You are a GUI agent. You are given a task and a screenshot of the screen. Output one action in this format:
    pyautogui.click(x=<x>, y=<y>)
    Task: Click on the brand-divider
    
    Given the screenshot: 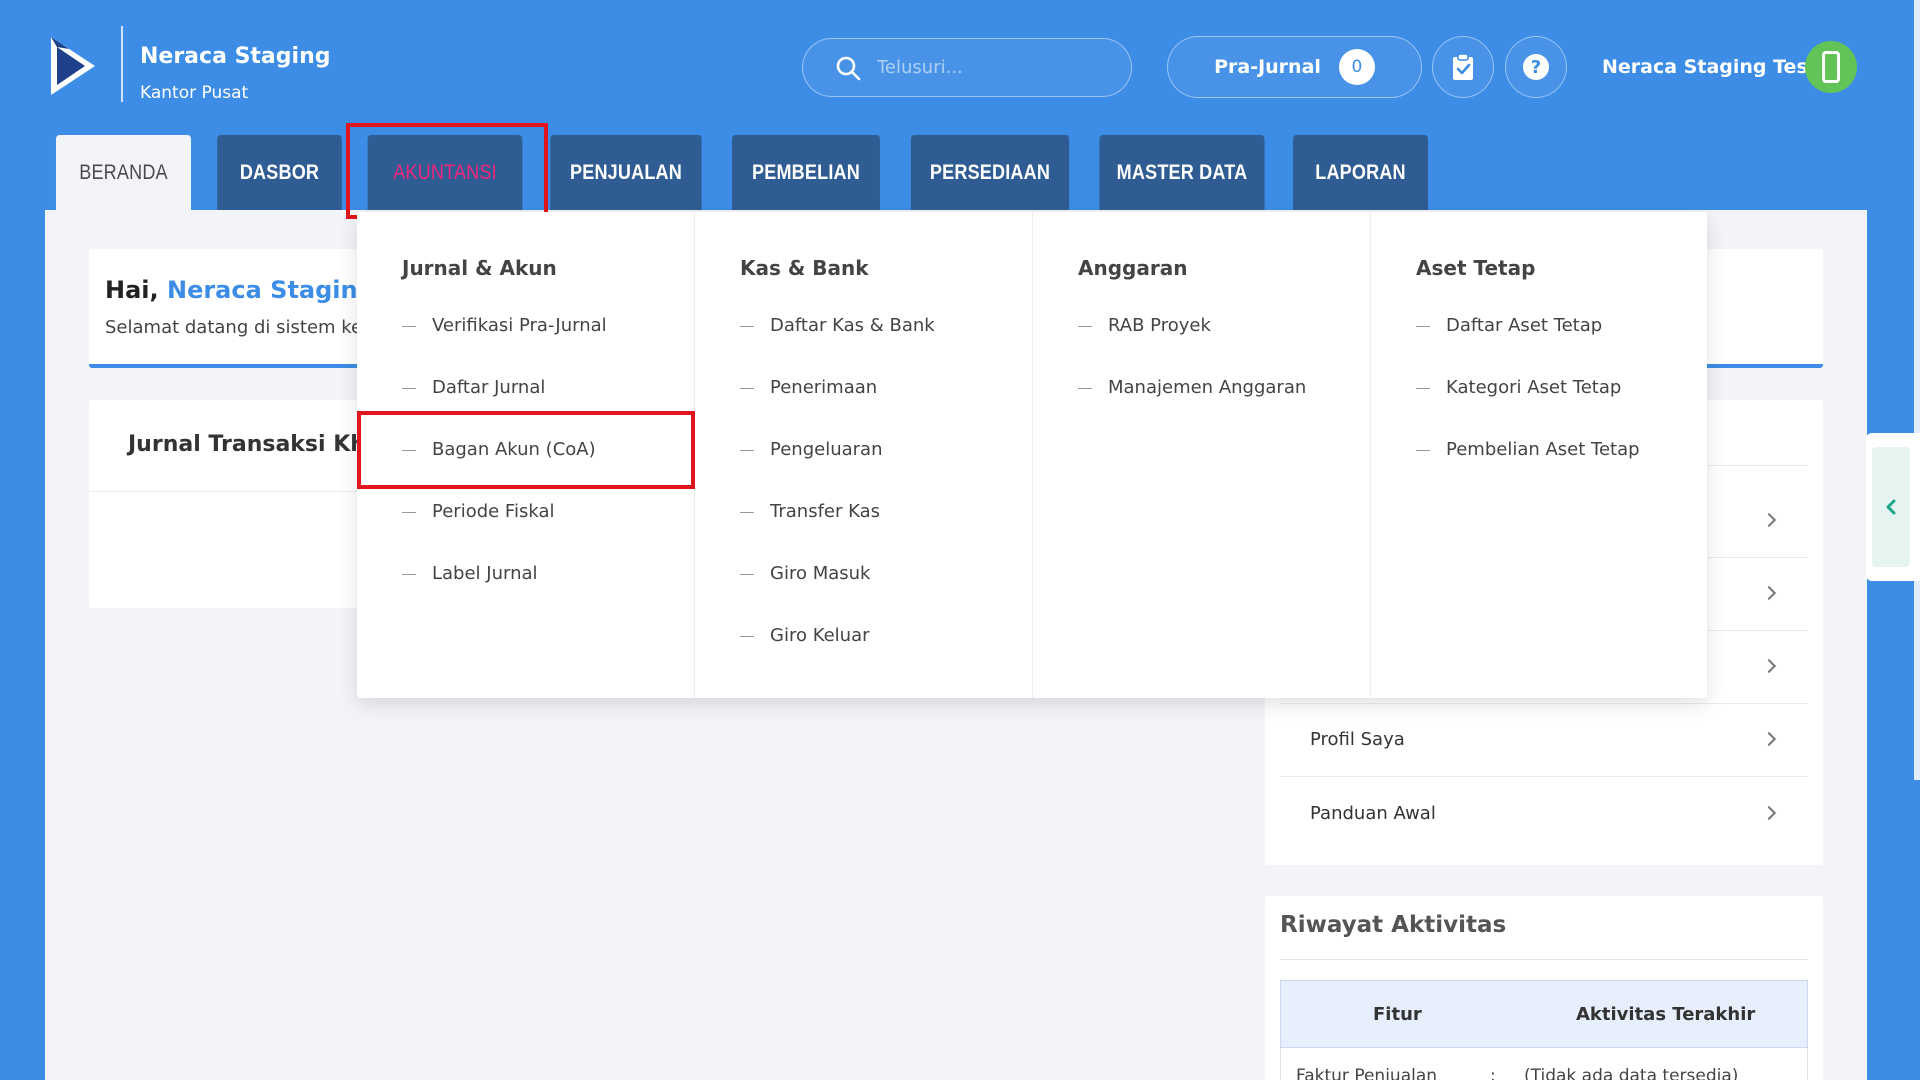 What is the action you would take?
    pyautogui.click(x=122, y=64)
    